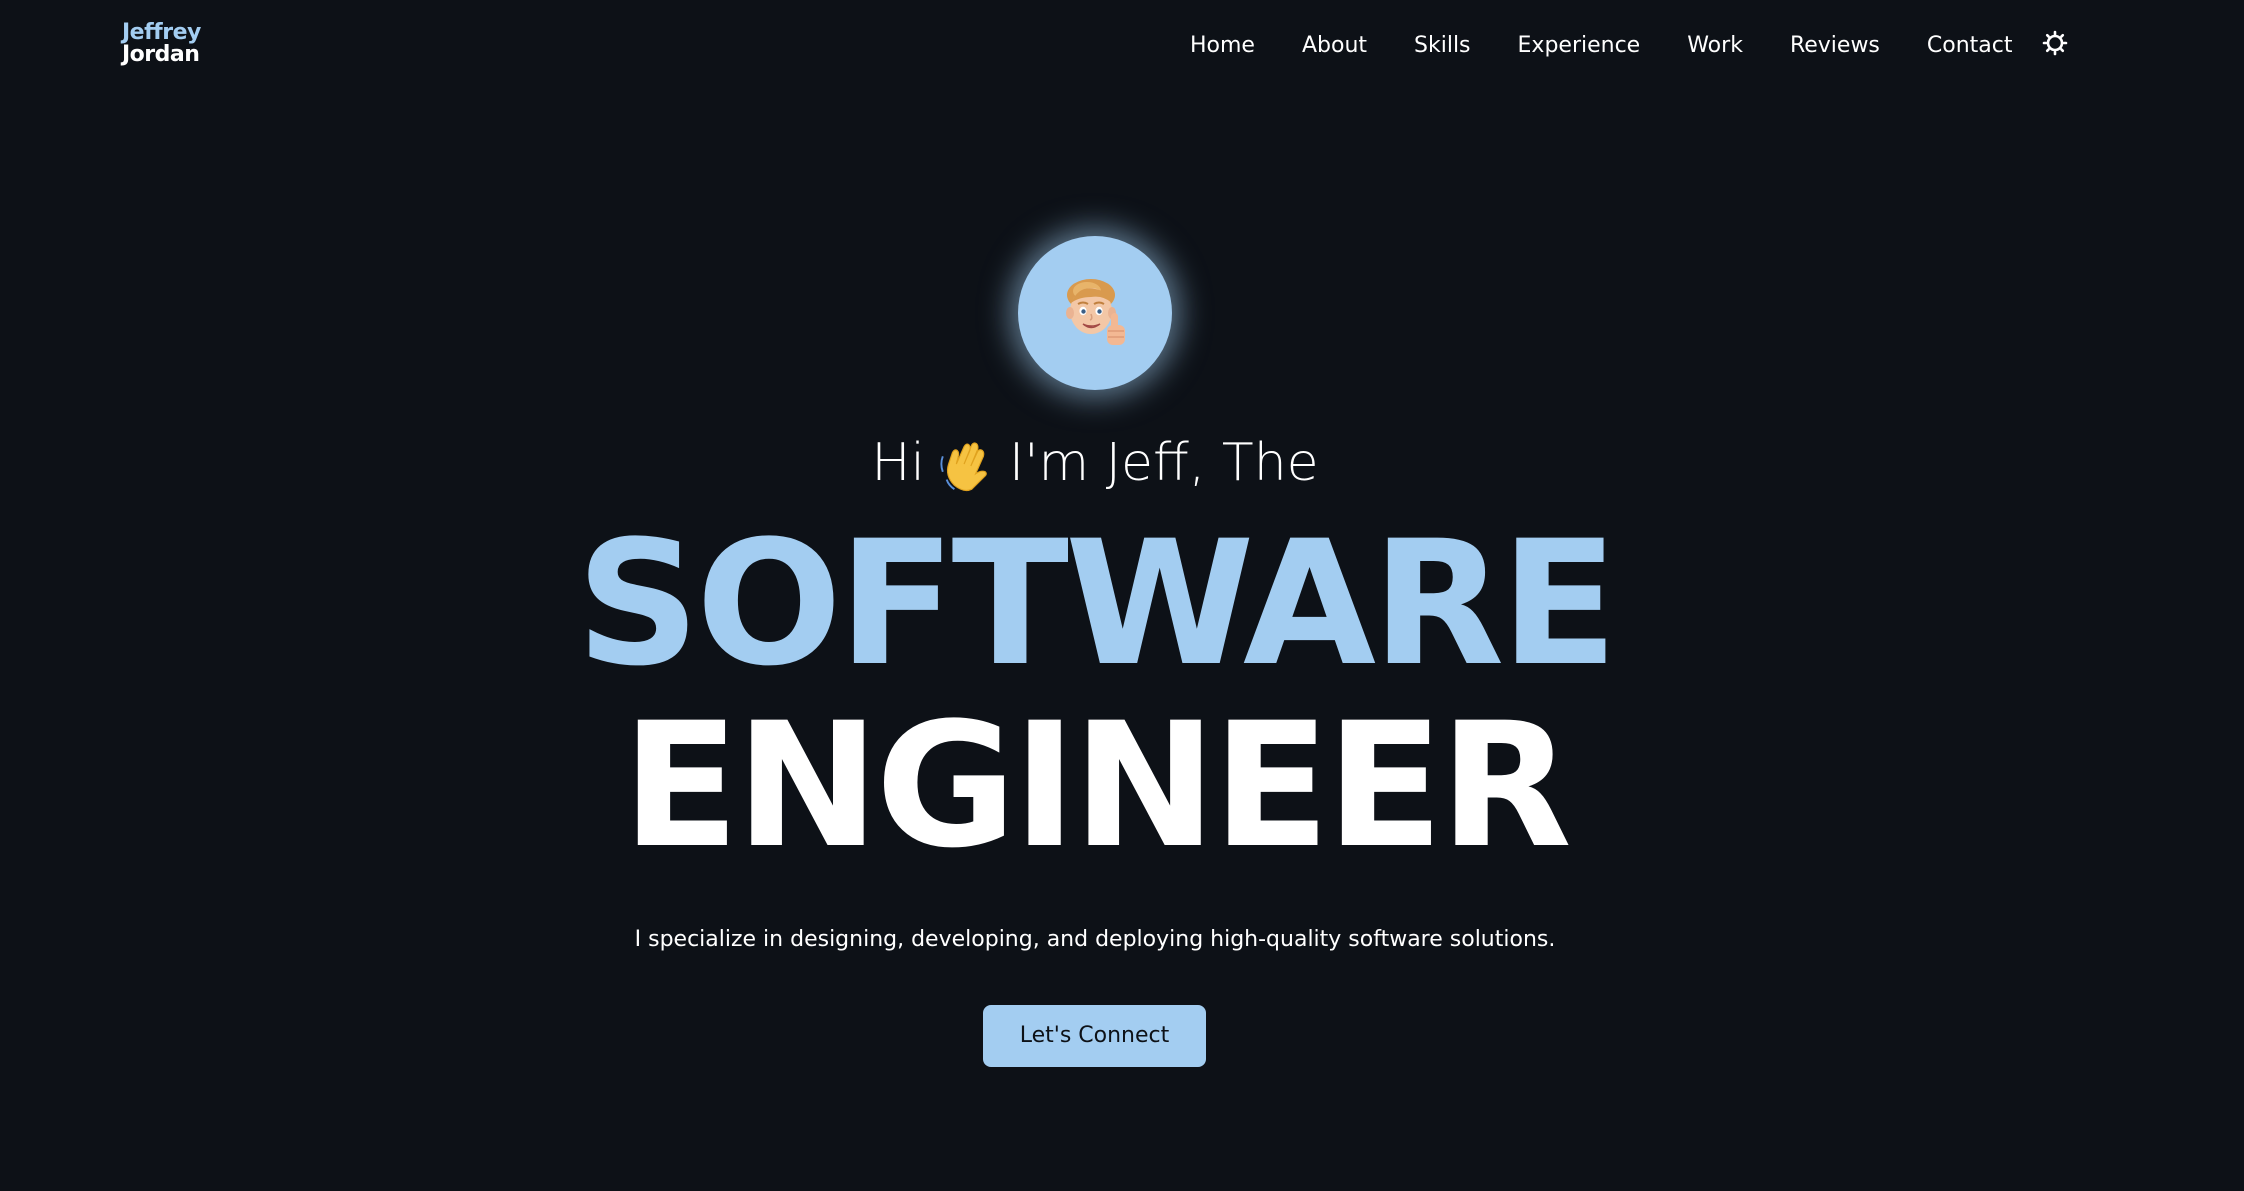  What do you see at coordinates (1970, 46) in the screenshot?
I see `nav-contact: Contact` at bounding box center [1970, 46].